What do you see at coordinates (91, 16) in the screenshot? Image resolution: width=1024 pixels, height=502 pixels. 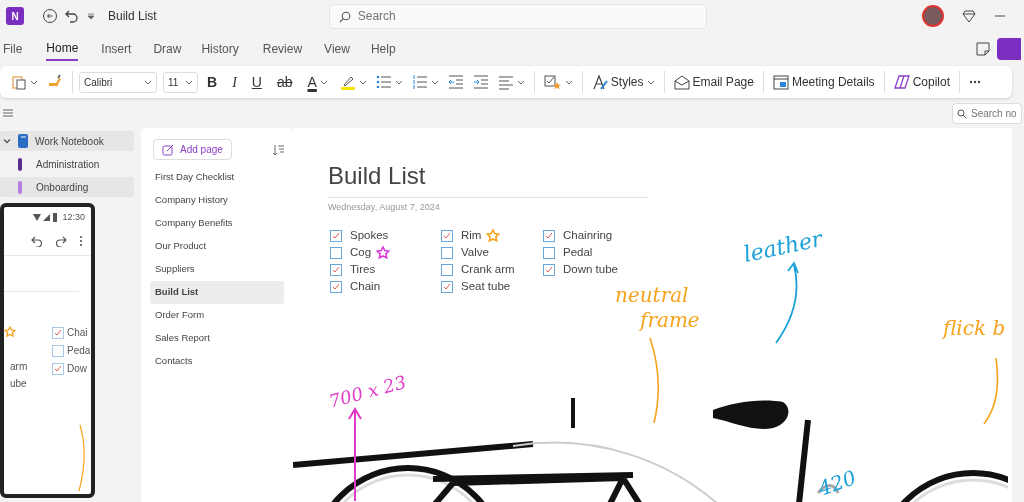 I see `customize-icon` at bounding box center [91, 16].